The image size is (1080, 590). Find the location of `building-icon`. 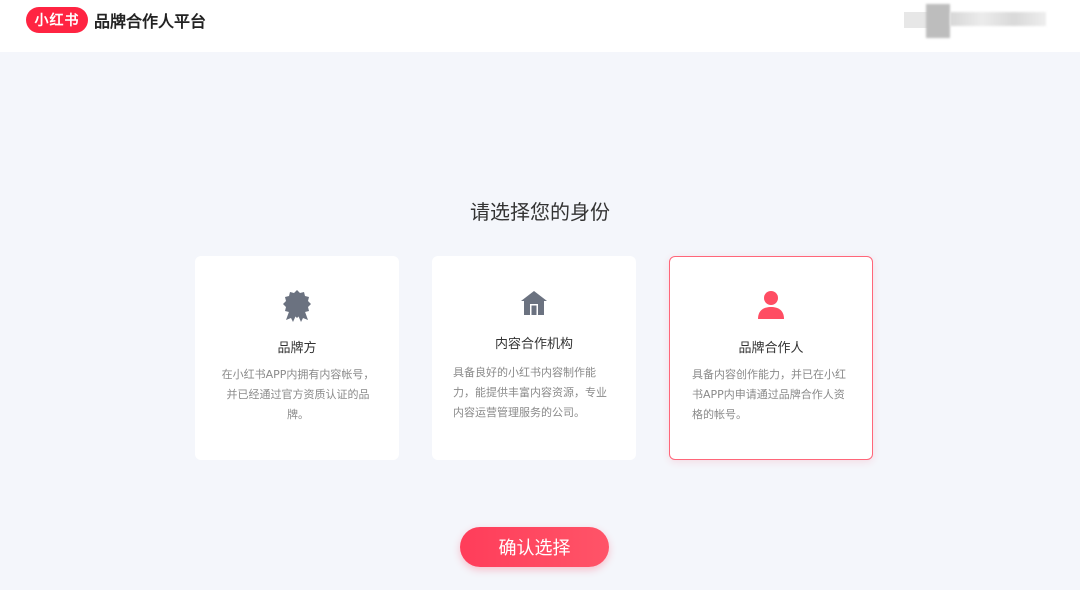

building-icon is located at coordinates (534, 306).